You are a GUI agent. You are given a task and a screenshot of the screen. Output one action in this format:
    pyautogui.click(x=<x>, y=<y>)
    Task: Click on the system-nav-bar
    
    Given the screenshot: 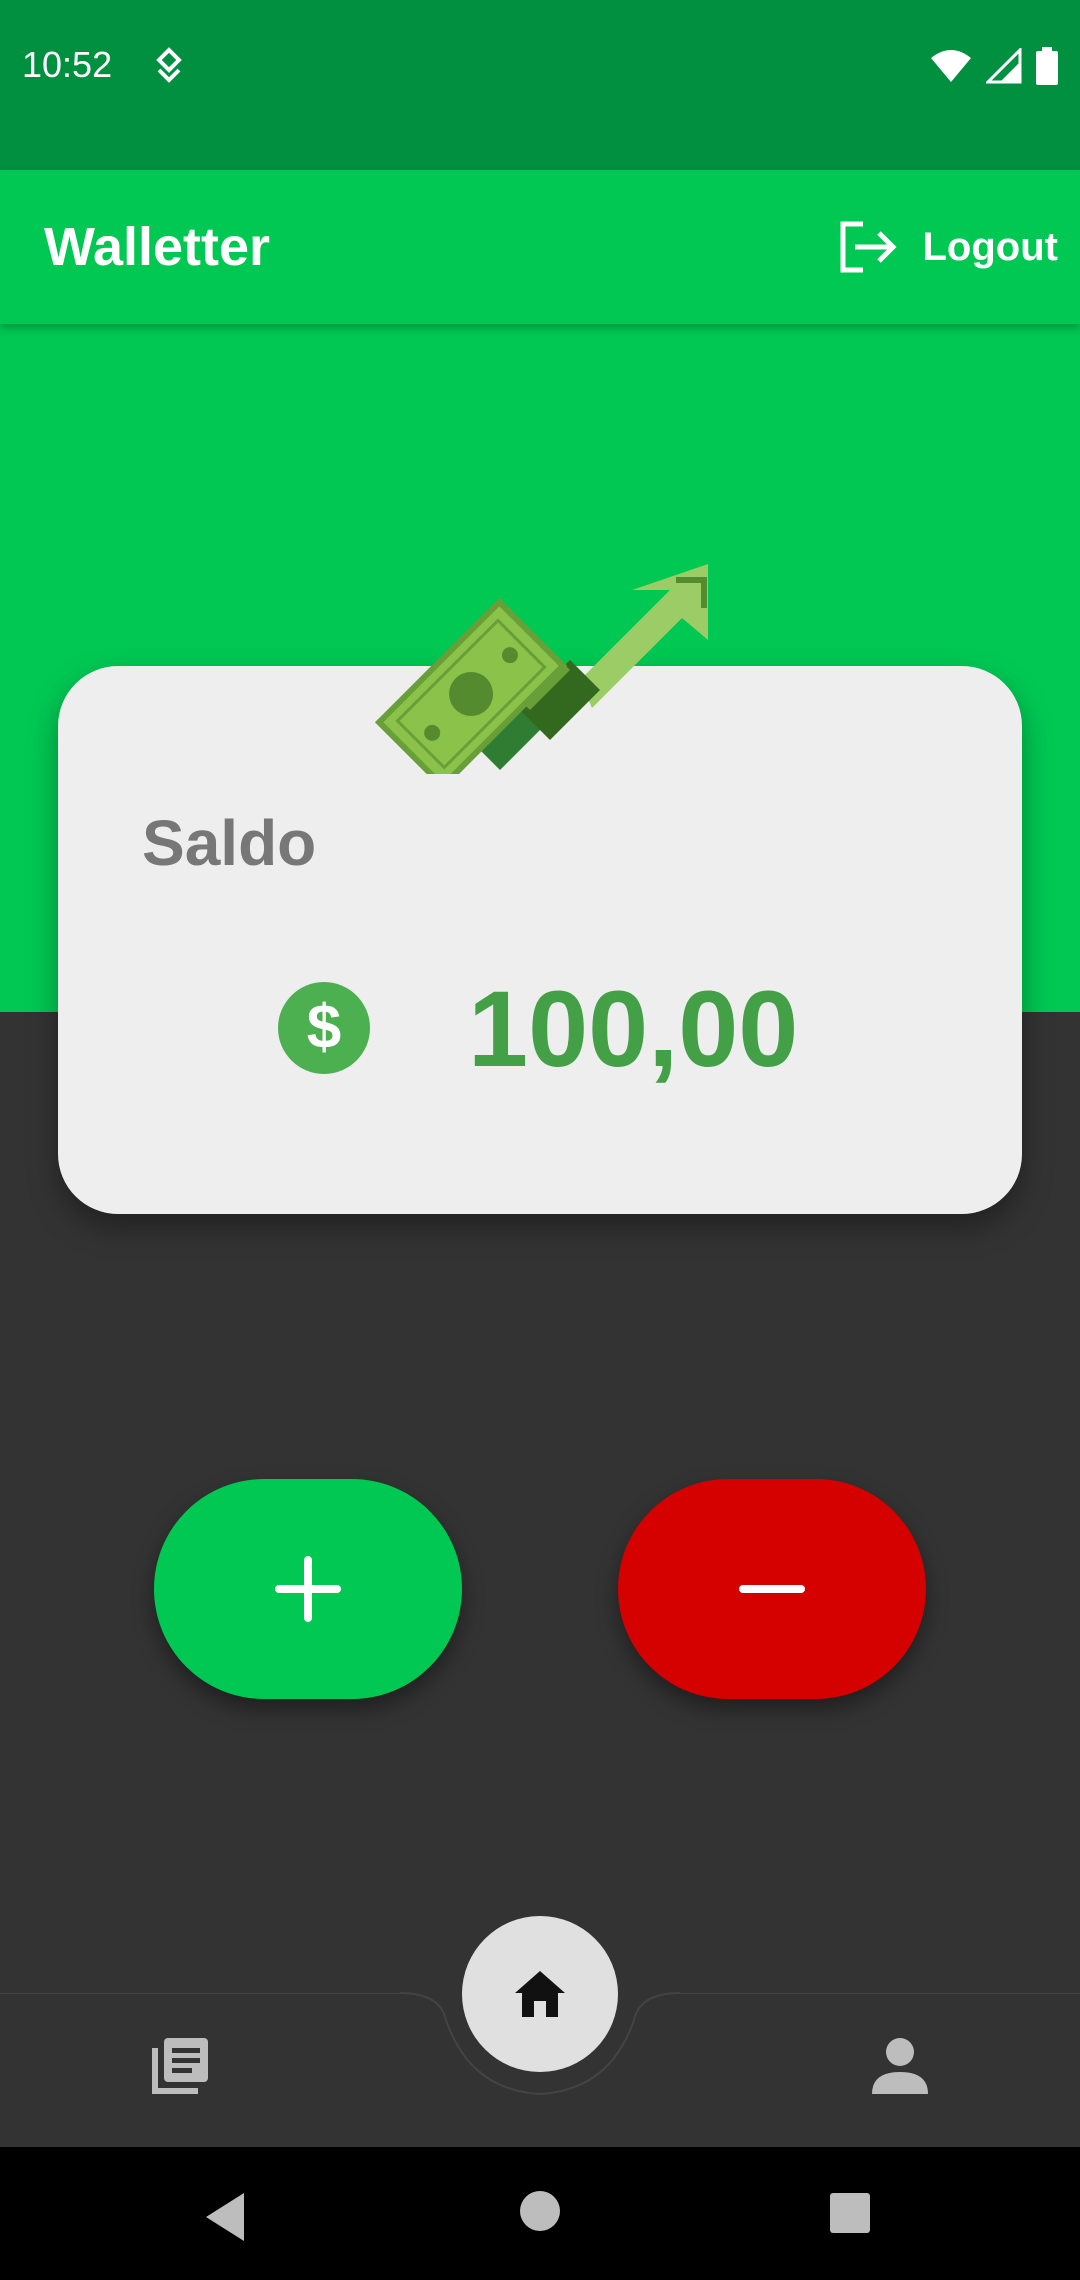 What is the action you would take?
    pyautogui.click(x=540, y=2213)
    